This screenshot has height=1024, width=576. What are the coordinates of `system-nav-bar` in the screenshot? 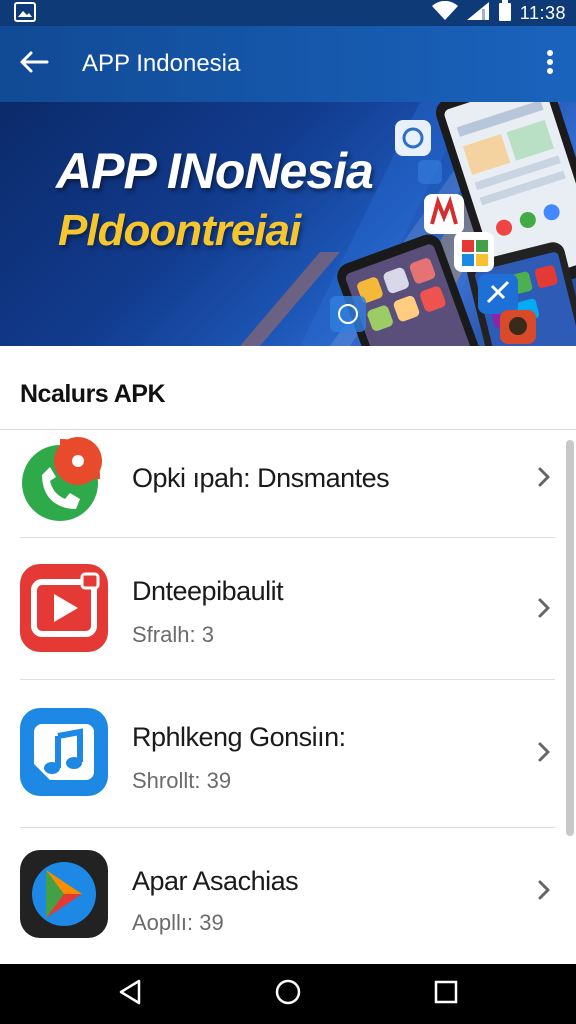 It's located at (288, 994).